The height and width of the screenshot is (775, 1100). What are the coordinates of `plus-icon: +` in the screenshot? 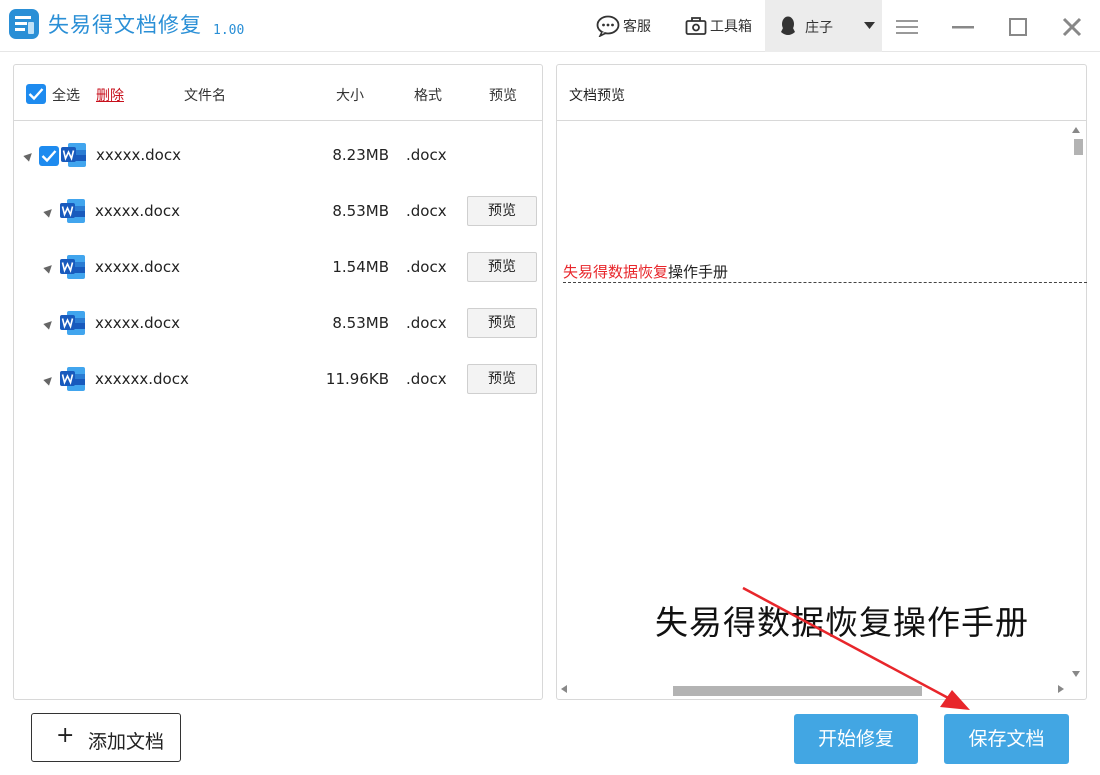 It's located at (65, 735).